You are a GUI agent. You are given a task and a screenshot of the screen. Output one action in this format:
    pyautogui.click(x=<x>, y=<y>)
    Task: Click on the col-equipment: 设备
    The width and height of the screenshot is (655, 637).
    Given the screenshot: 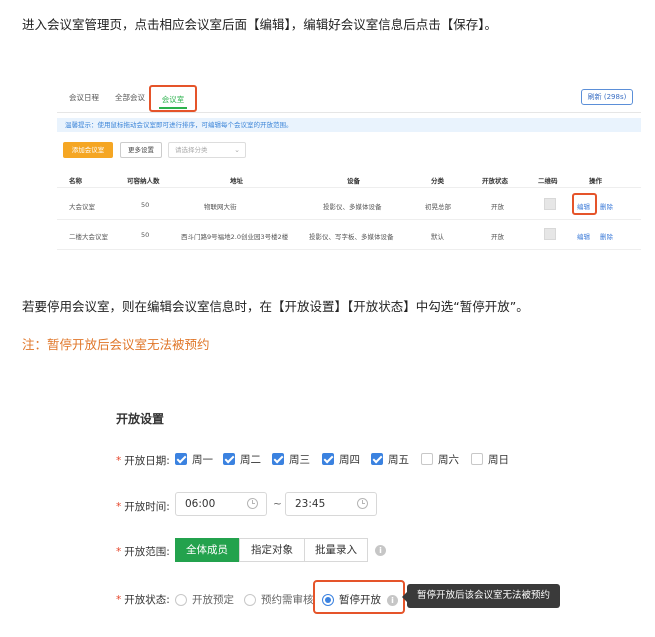 What is the action you would take?
    pyautogui.click(x=353, y=181)
    